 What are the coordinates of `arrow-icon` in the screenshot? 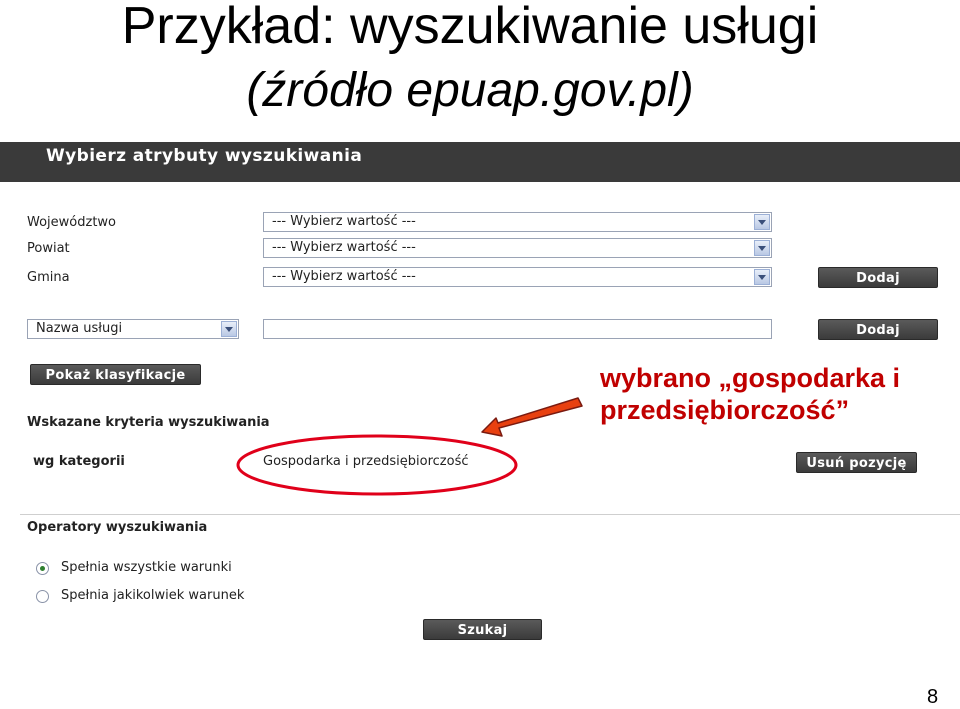 It's located at (532, 417).